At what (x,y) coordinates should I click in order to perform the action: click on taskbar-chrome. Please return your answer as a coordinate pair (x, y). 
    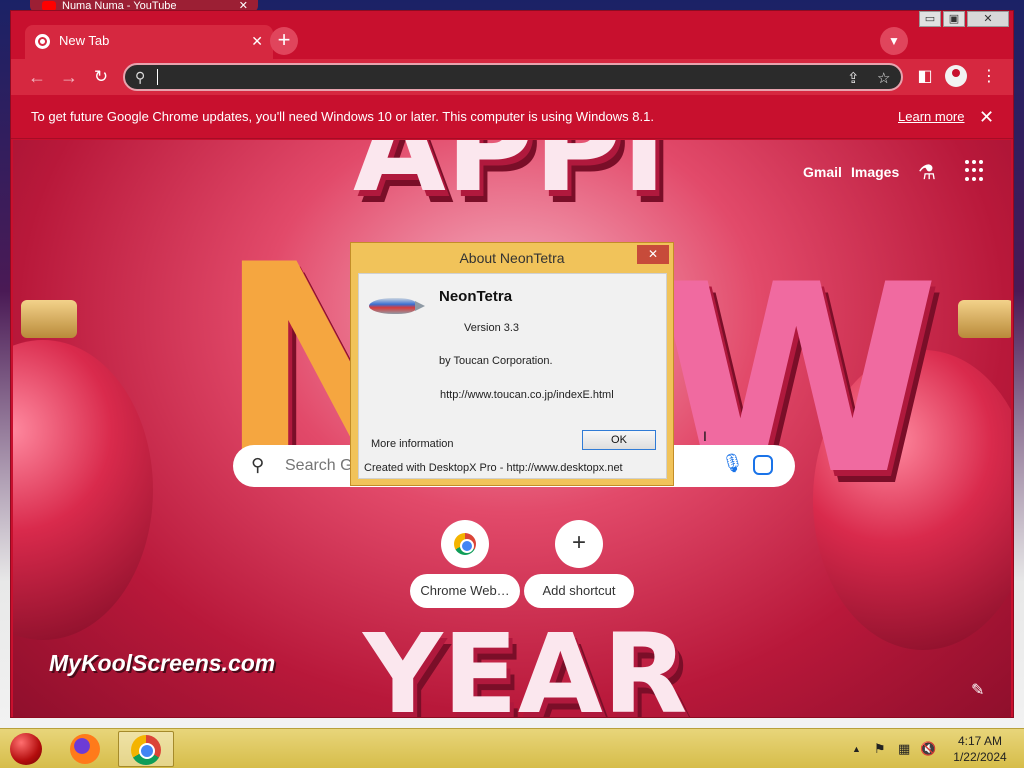
    Looking at the image, I should click on (146, 749).